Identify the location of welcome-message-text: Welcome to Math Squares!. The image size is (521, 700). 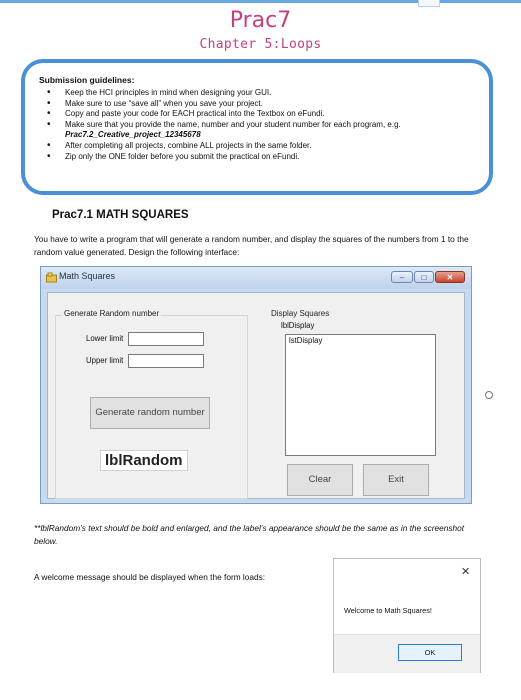
(388, 610).